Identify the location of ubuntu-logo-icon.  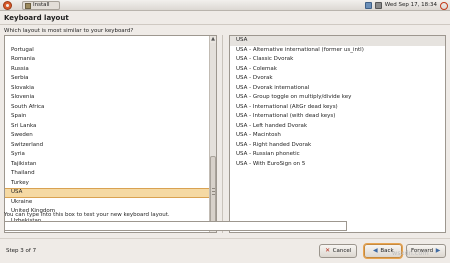
(7, 5).